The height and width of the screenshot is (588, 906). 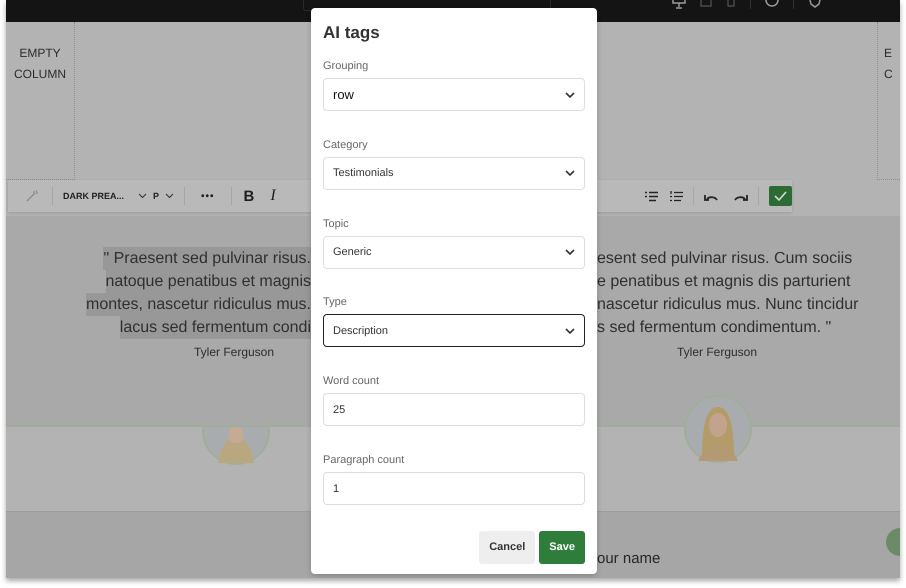 I want to click on empty-column: E C, so click(x=888, y=101).